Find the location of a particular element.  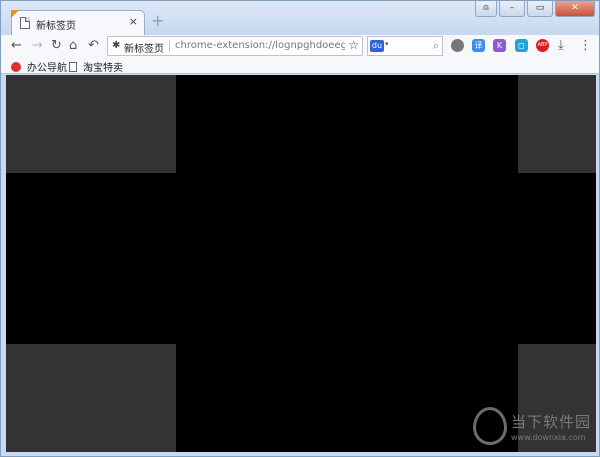

chevron-down-icon: ▾ is located at coordinates (387, 44).